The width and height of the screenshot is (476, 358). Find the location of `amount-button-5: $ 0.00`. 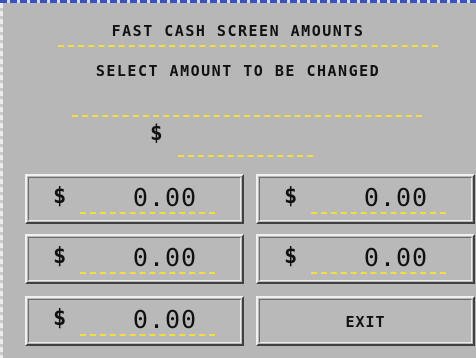

amount-button-5: $ 0.00 is located at coordinates (134, 321).